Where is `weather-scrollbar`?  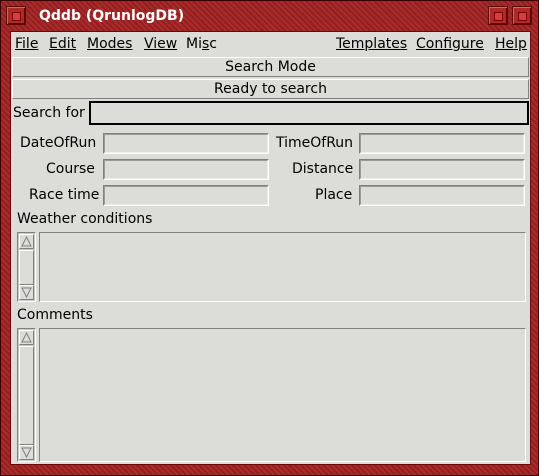 weather-scrollbar is located at coordinates (26, 267).